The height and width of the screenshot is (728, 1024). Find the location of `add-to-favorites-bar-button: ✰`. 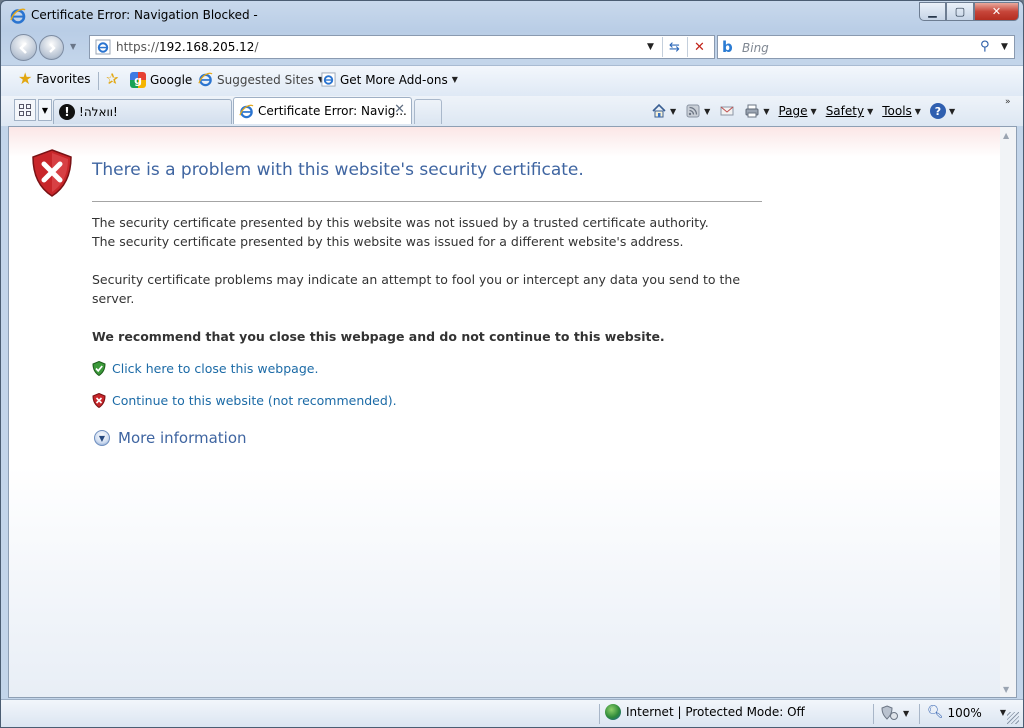

add-to-favorites-bar-button: ✰ is located at coordinates (112, 79).